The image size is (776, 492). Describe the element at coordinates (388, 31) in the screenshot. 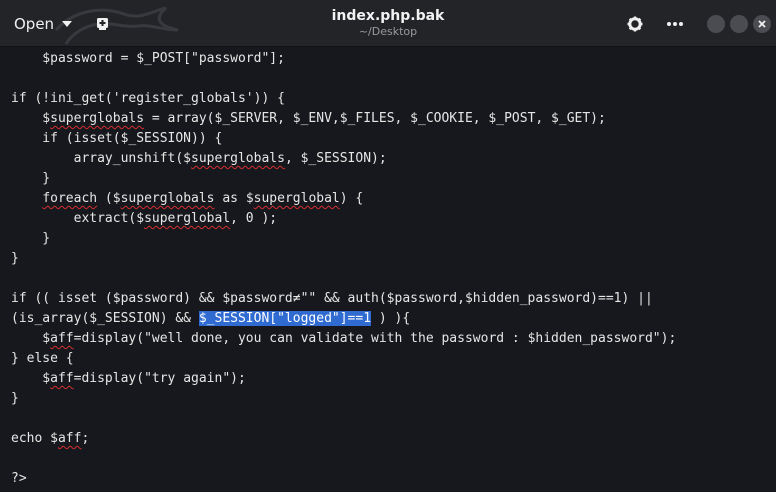

I see `file-path: ~/Desktop` at that location.